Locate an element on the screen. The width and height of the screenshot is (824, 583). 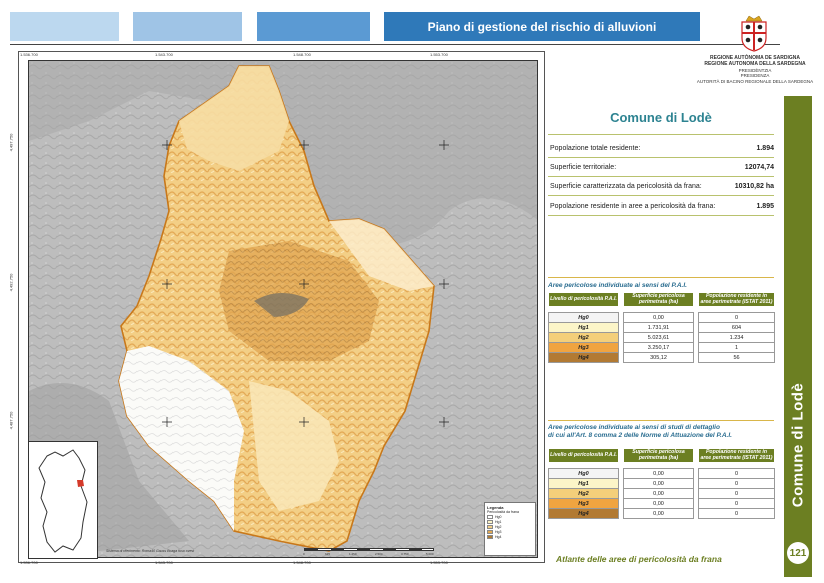
table2-header: Livello di pericolosità P.A.I. is located at coordinates (583, 455).